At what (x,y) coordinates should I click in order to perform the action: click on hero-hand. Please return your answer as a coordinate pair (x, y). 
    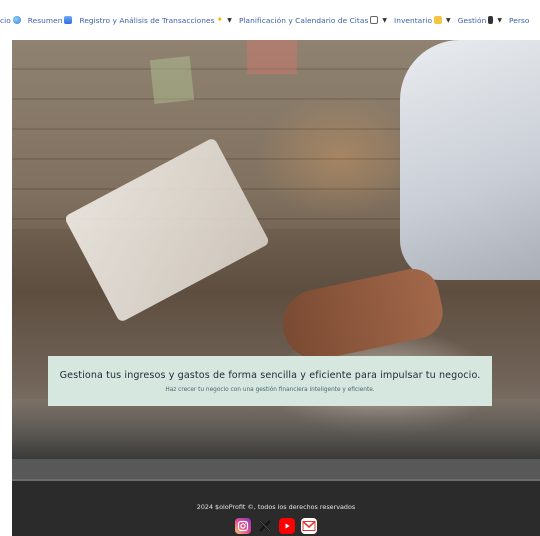
    Looking at the image, I should click on (362, 315).